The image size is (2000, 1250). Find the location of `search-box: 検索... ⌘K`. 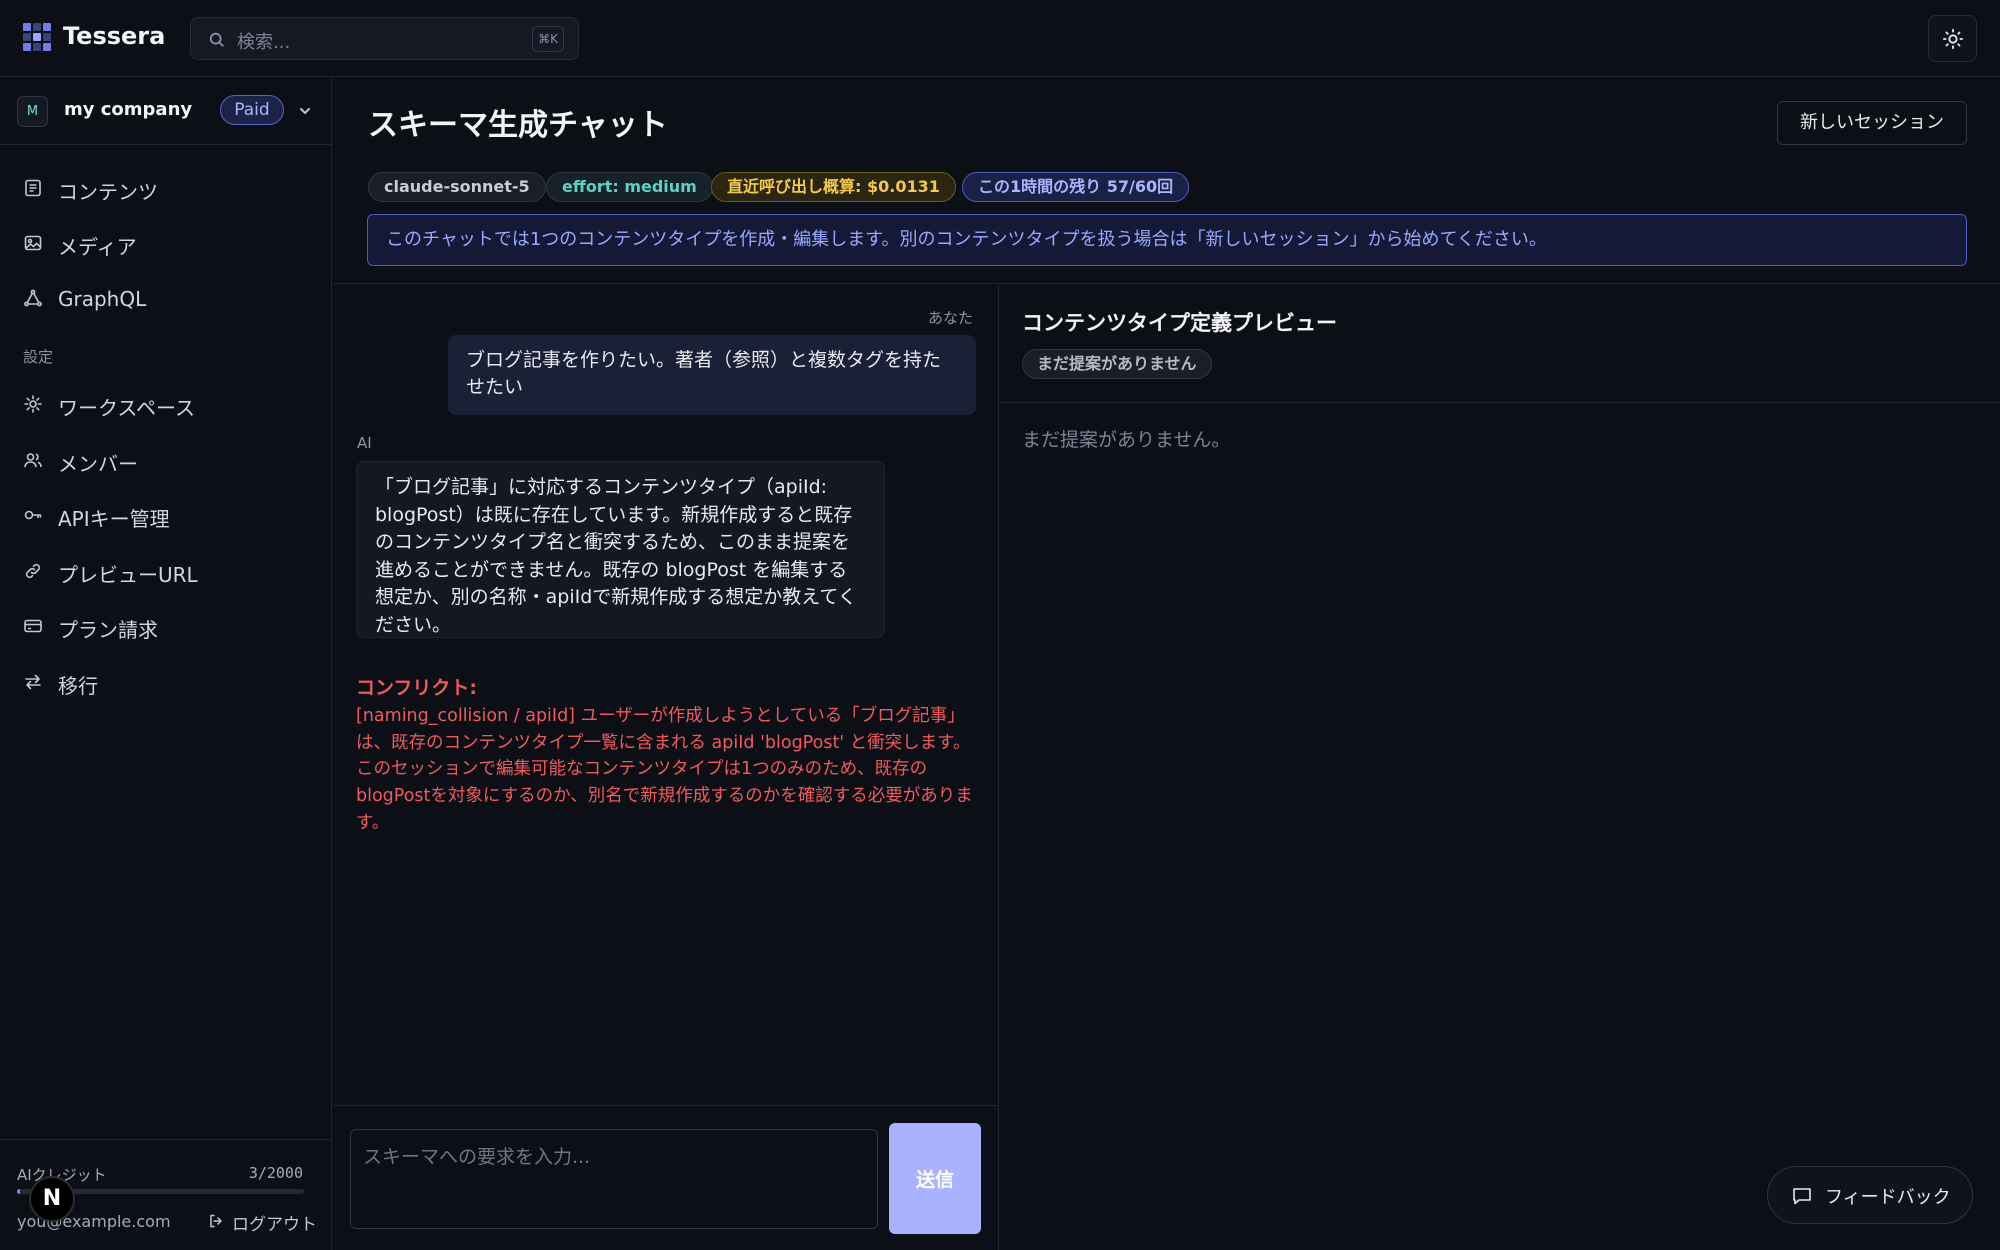

search-box: 検索... ⌘K is located at coordinates (384, 38).